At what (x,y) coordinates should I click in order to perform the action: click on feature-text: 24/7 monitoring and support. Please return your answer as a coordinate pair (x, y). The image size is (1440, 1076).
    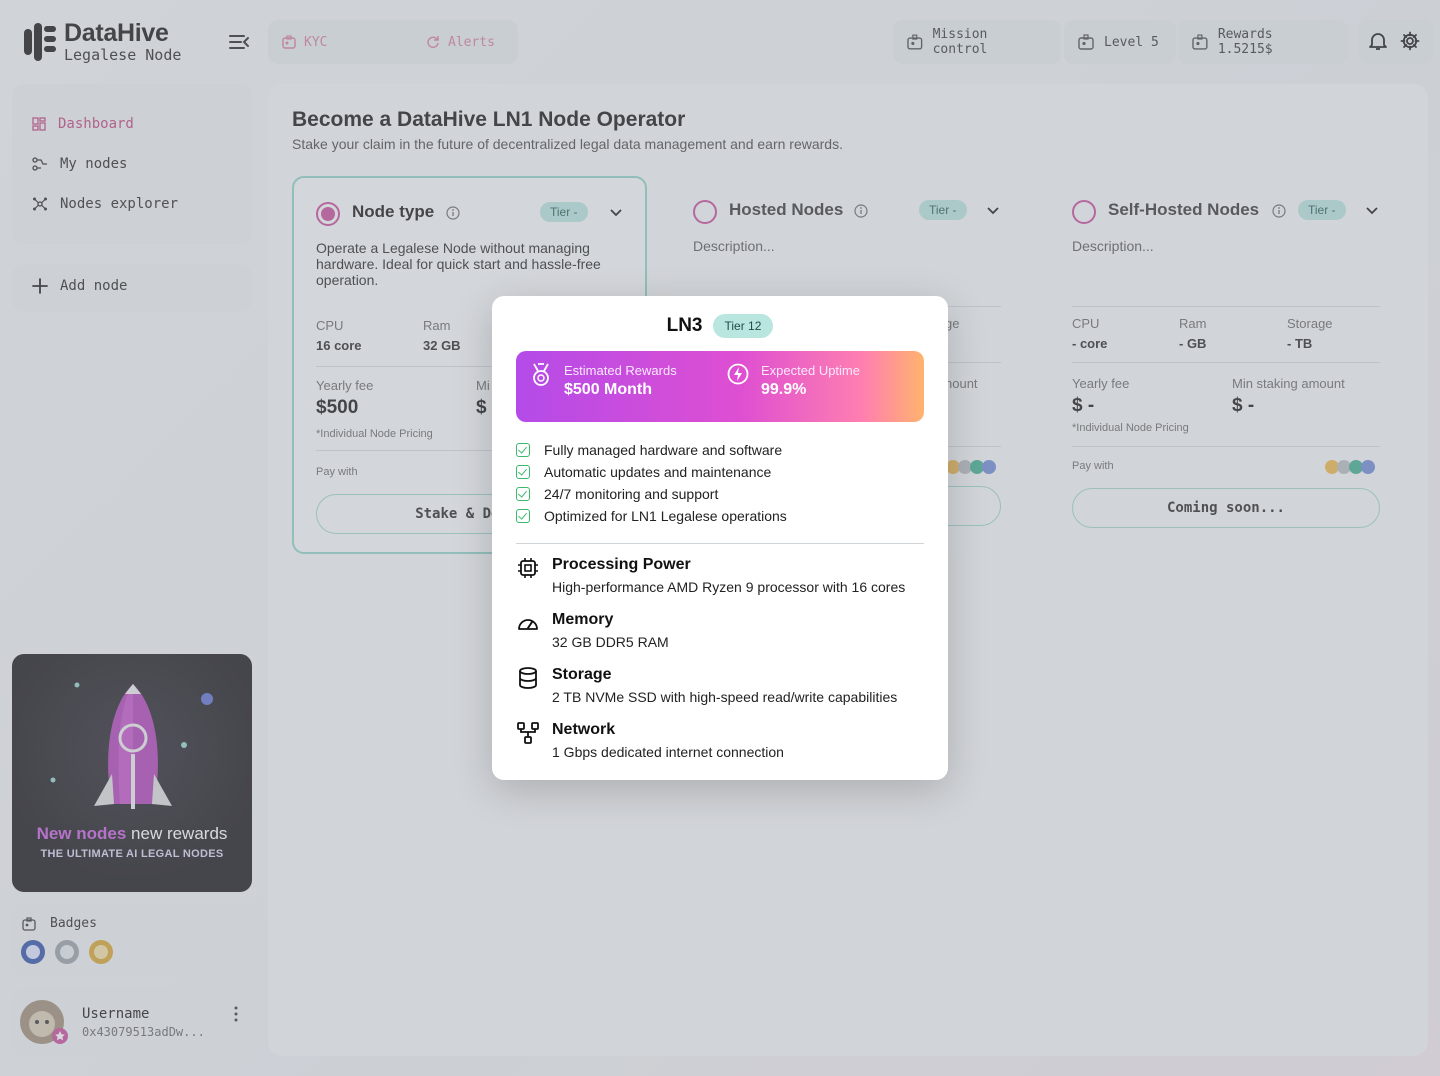
    Looking at the image, I should click on (631, 494).